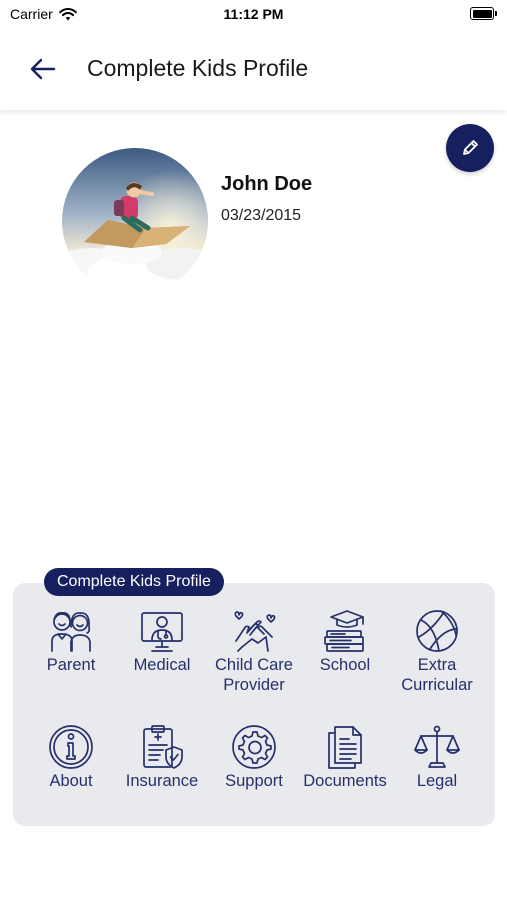 This screenshot has width=507, height=900. Describe the element at coordinates (162, 665) in the screenshot. I see `menu-item-label: Medical` at that location.